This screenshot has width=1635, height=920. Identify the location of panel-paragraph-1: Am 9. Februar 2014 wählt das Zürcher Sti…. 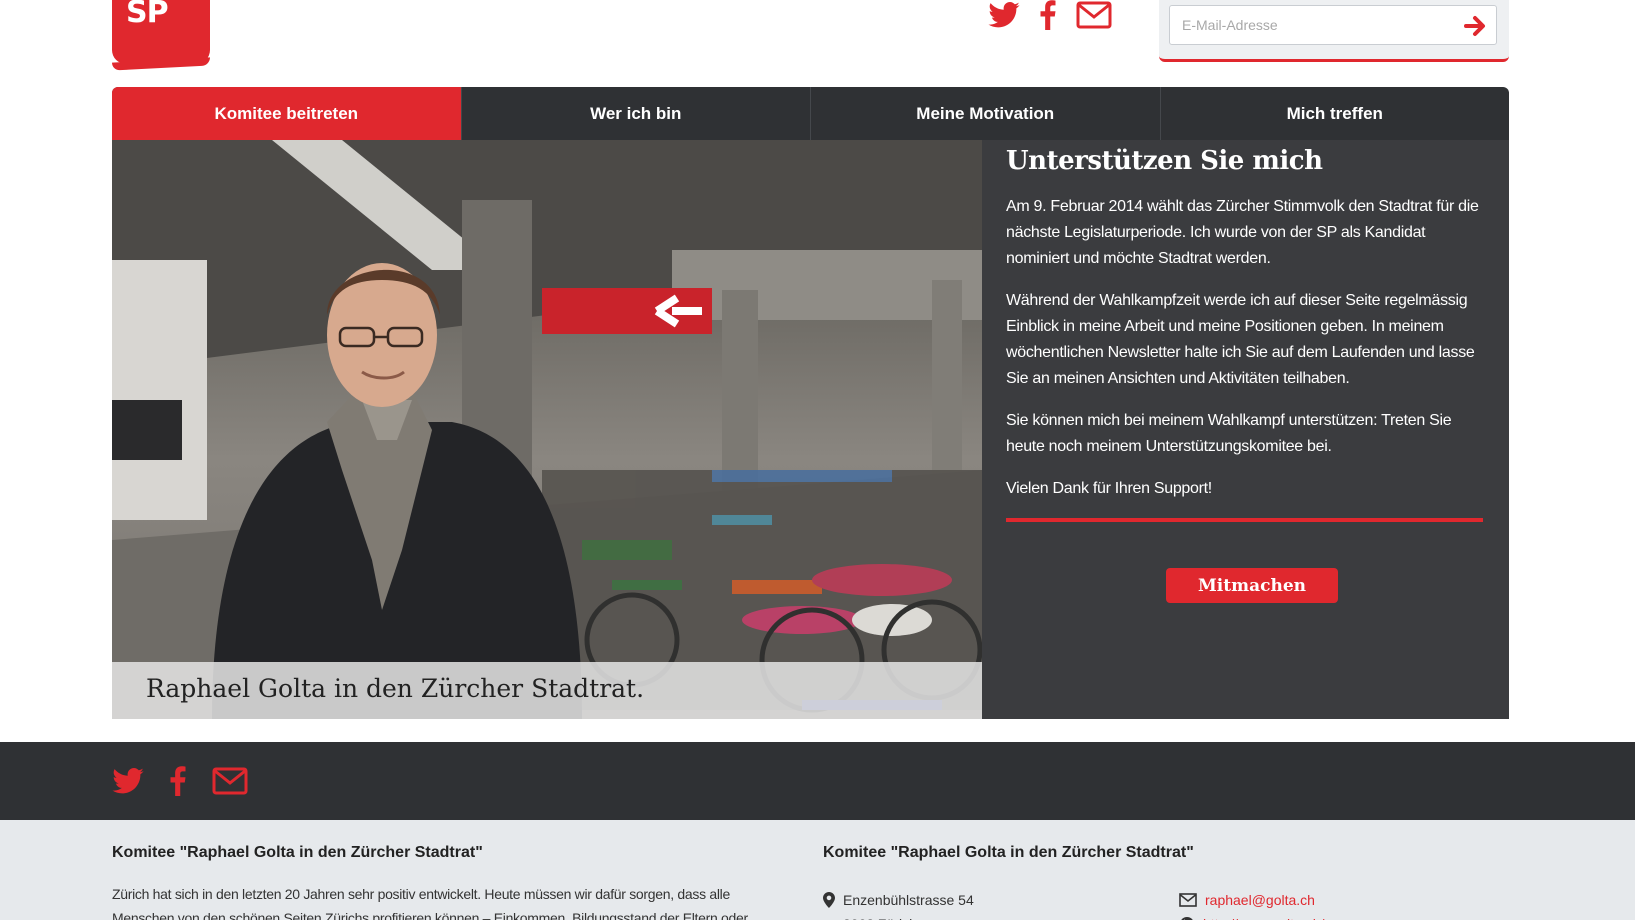
(1242, 232).